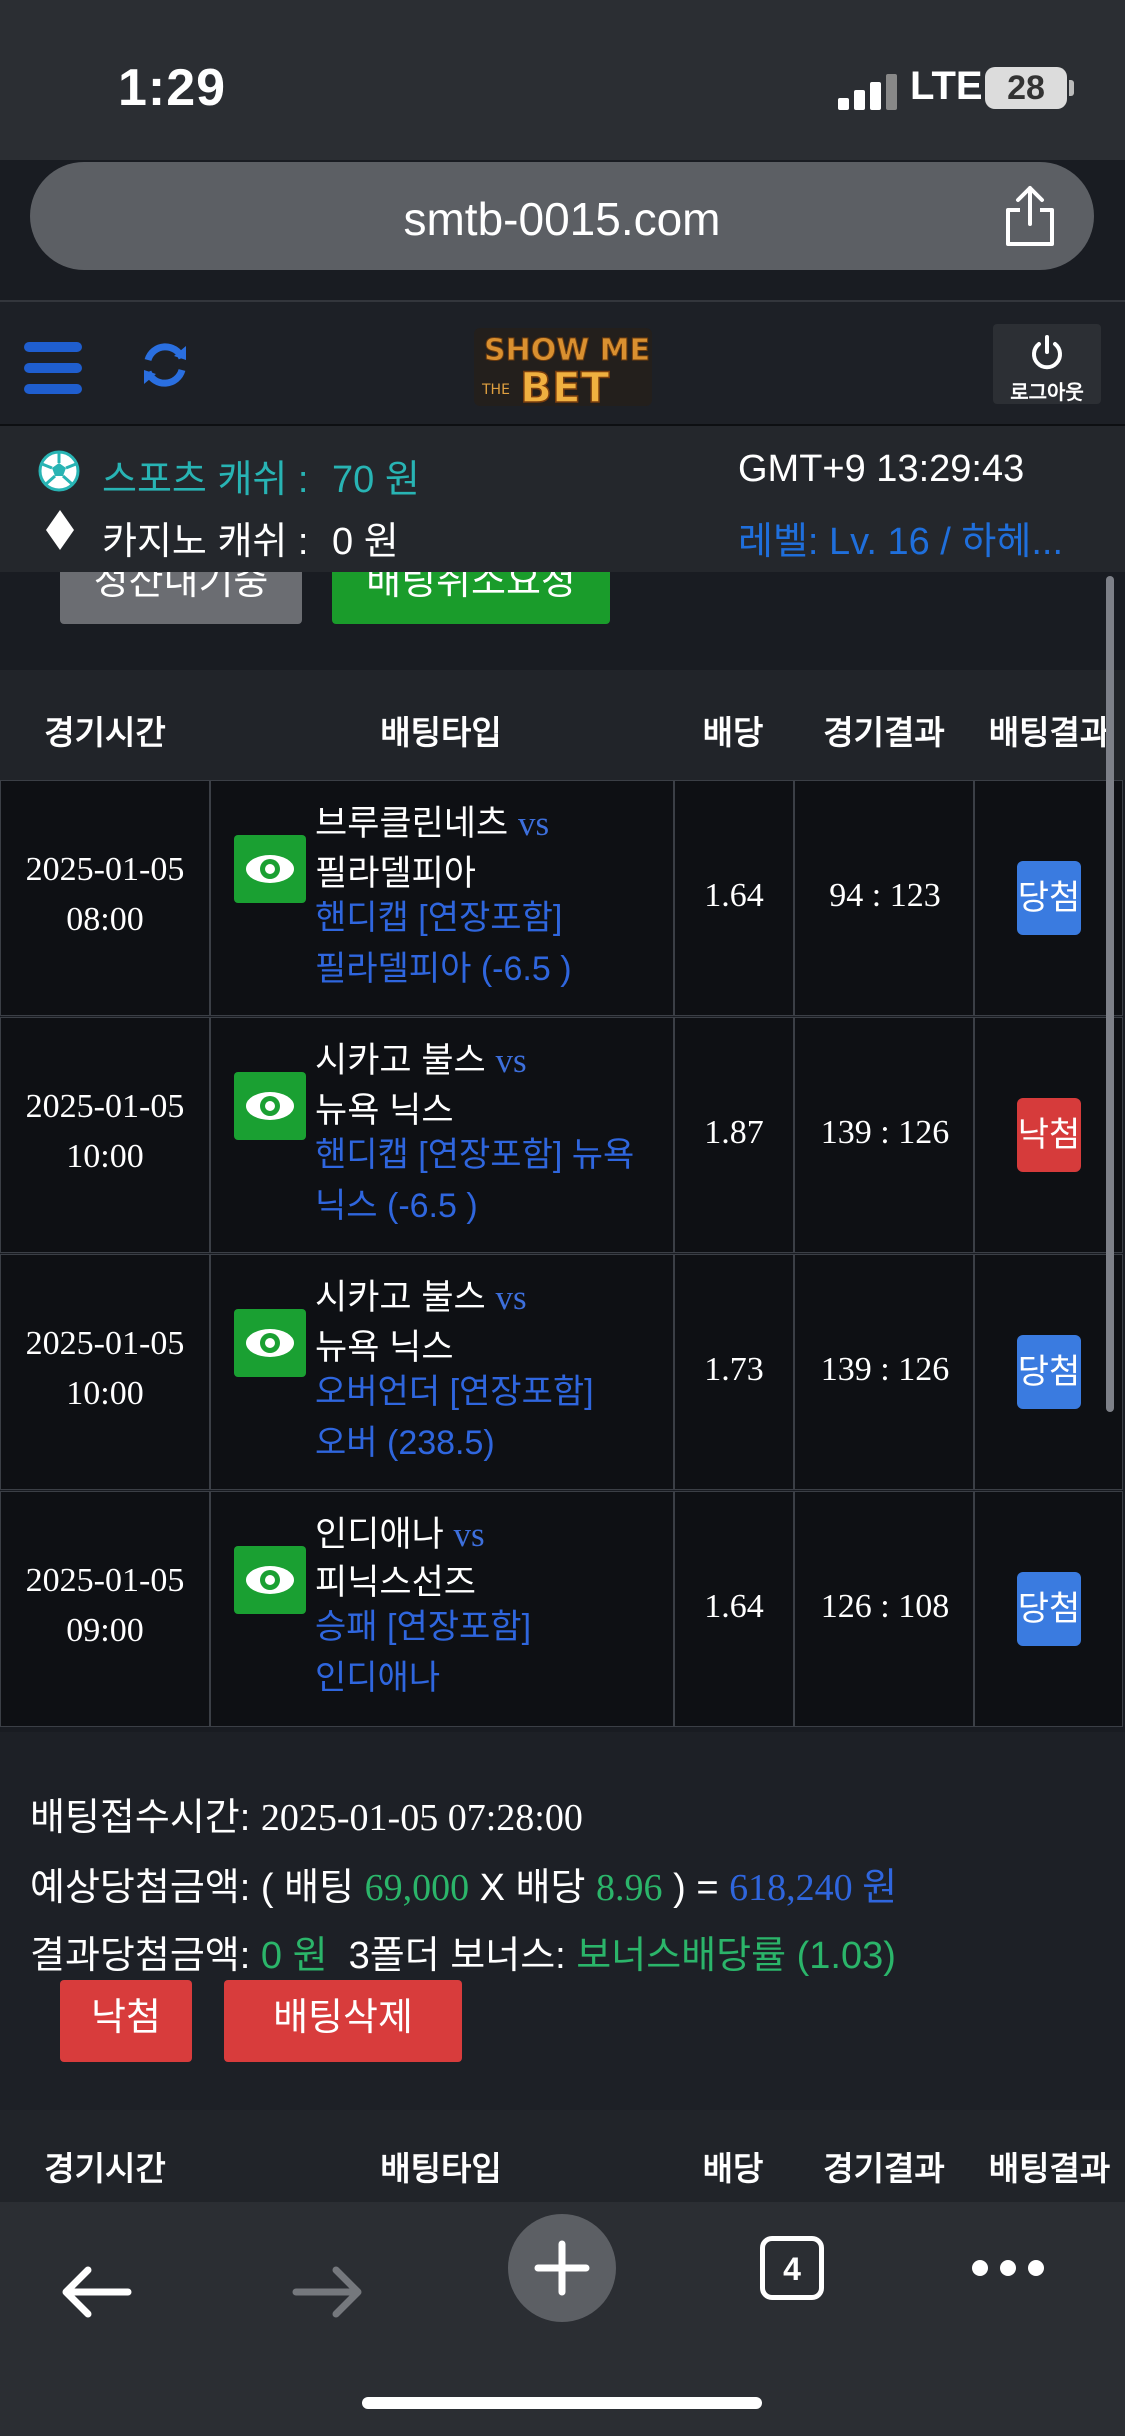 Image resolution: width=1125 pixels, height=2436 pixels. What do you see at coordinates (1047, 393) in the screenshot?
I see `logout-label: 로그아웃` at bounding box center [1047, 393].